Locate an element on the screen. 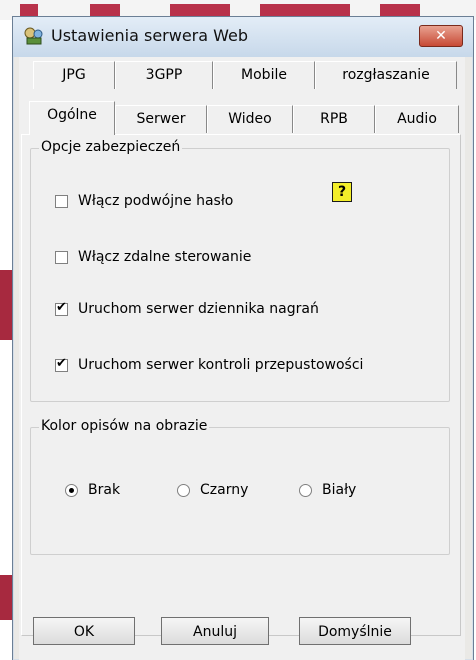  color-white-radio is located at coordinates (305, 490).